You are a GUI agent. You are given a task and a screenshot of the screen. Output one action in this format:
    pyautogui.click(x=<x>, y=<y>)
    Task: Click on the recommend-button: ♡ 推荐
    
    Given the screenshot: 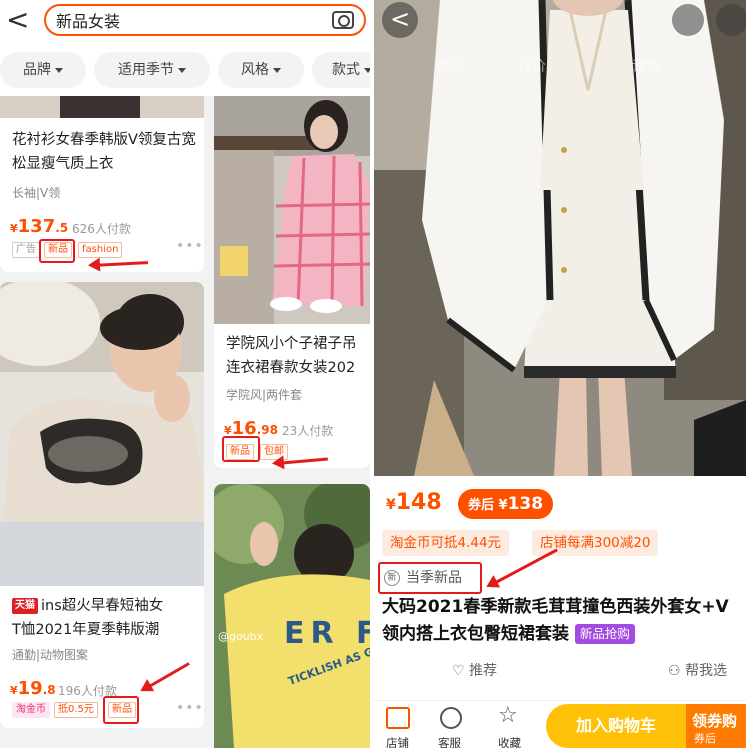 What is the action you would take?
    pyautogui.click(x=474, y=670)
    